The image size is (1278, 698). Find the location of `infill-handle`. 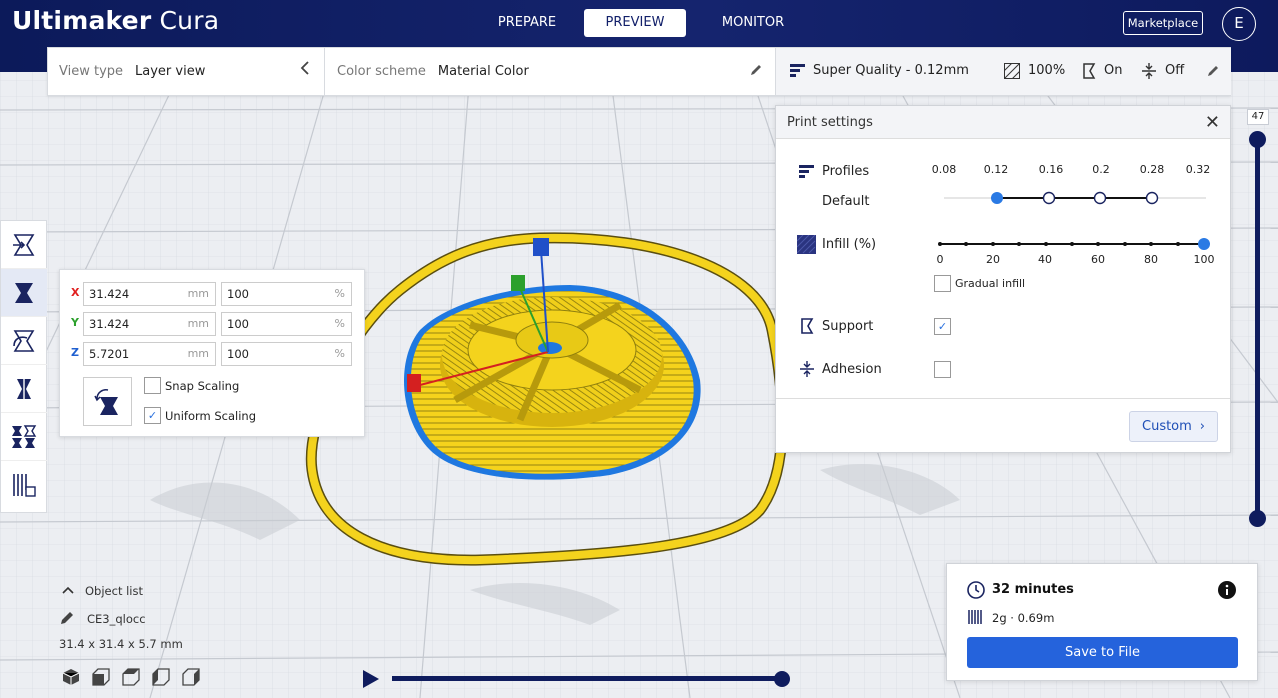

infill-handle is located at coordinates (1204, 244).